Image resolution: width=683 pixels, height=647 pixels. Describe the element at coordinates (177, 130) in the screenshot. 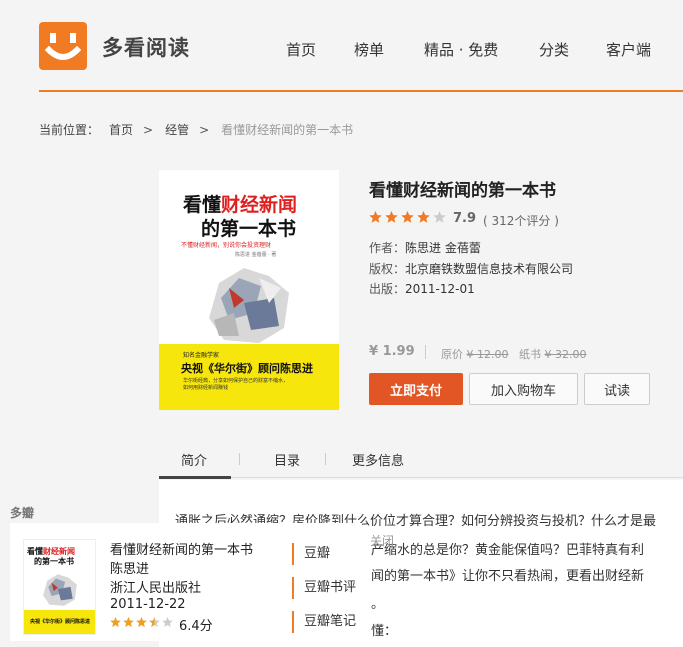

I see `breadcrumb-category: 经管` at that location.